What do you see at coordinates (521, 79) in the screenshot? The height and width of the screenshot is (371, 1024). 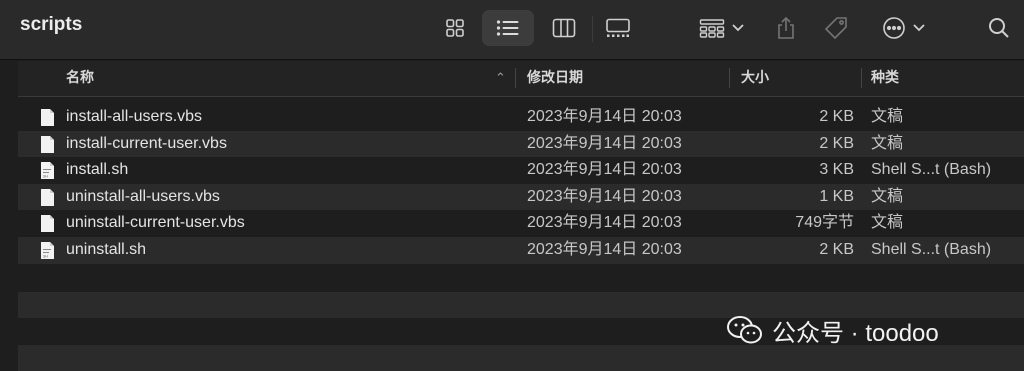 I see `column-header: 名称 ⌃ 修改日期 大小 种类` at bounding box center [521, 79].